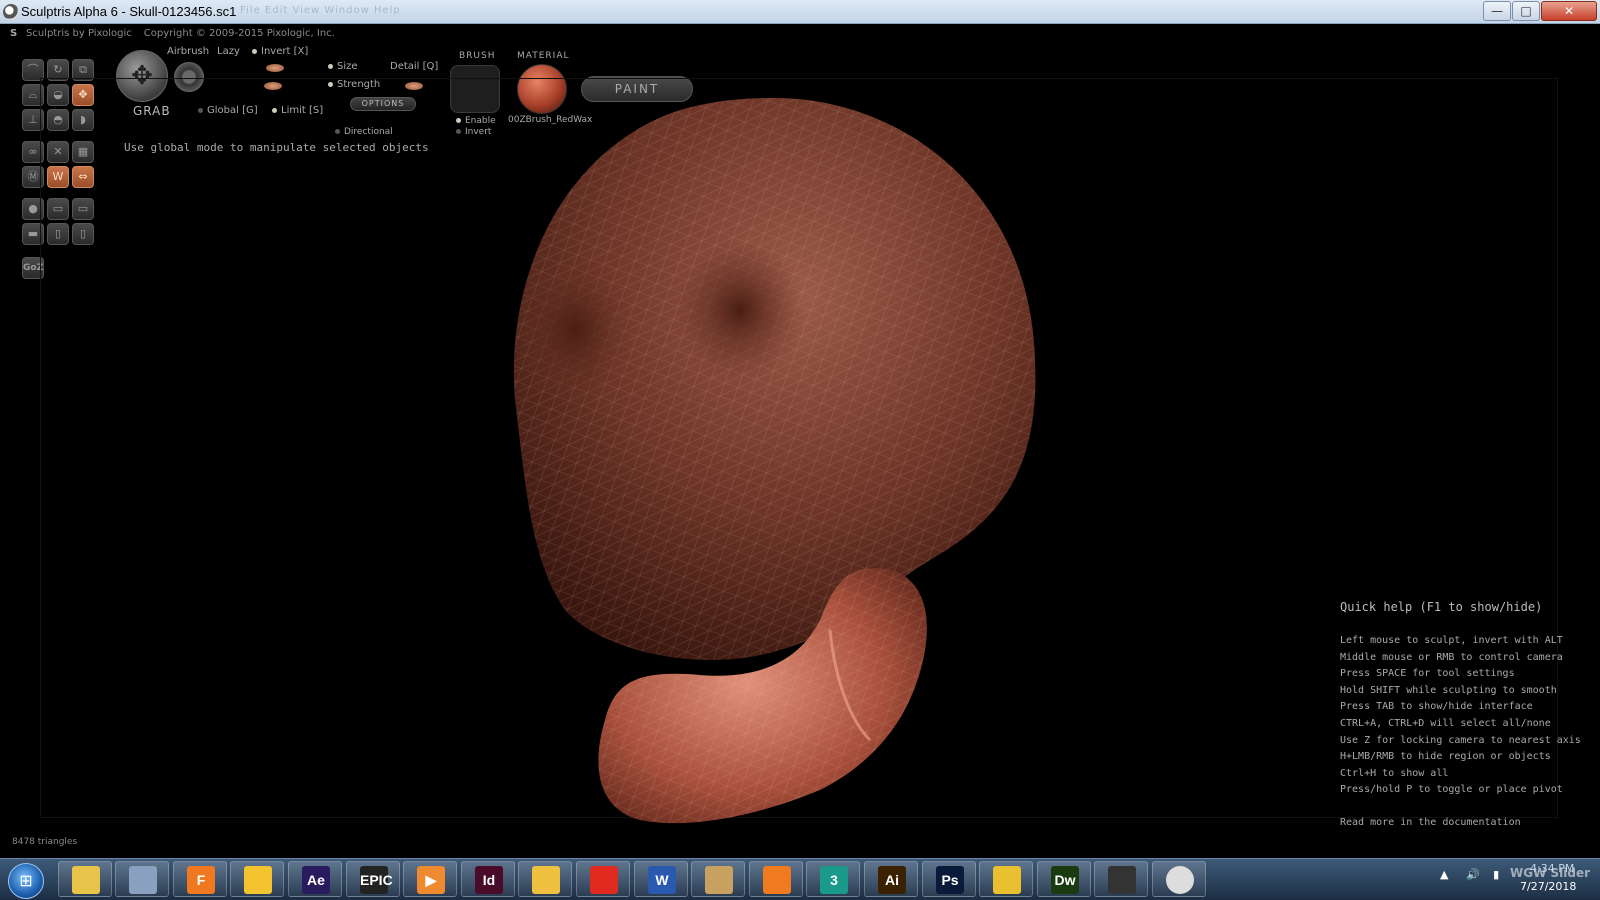 The image size is (1600, 900). I want to click on after-effects-icon: Ae, so click(316, 880).